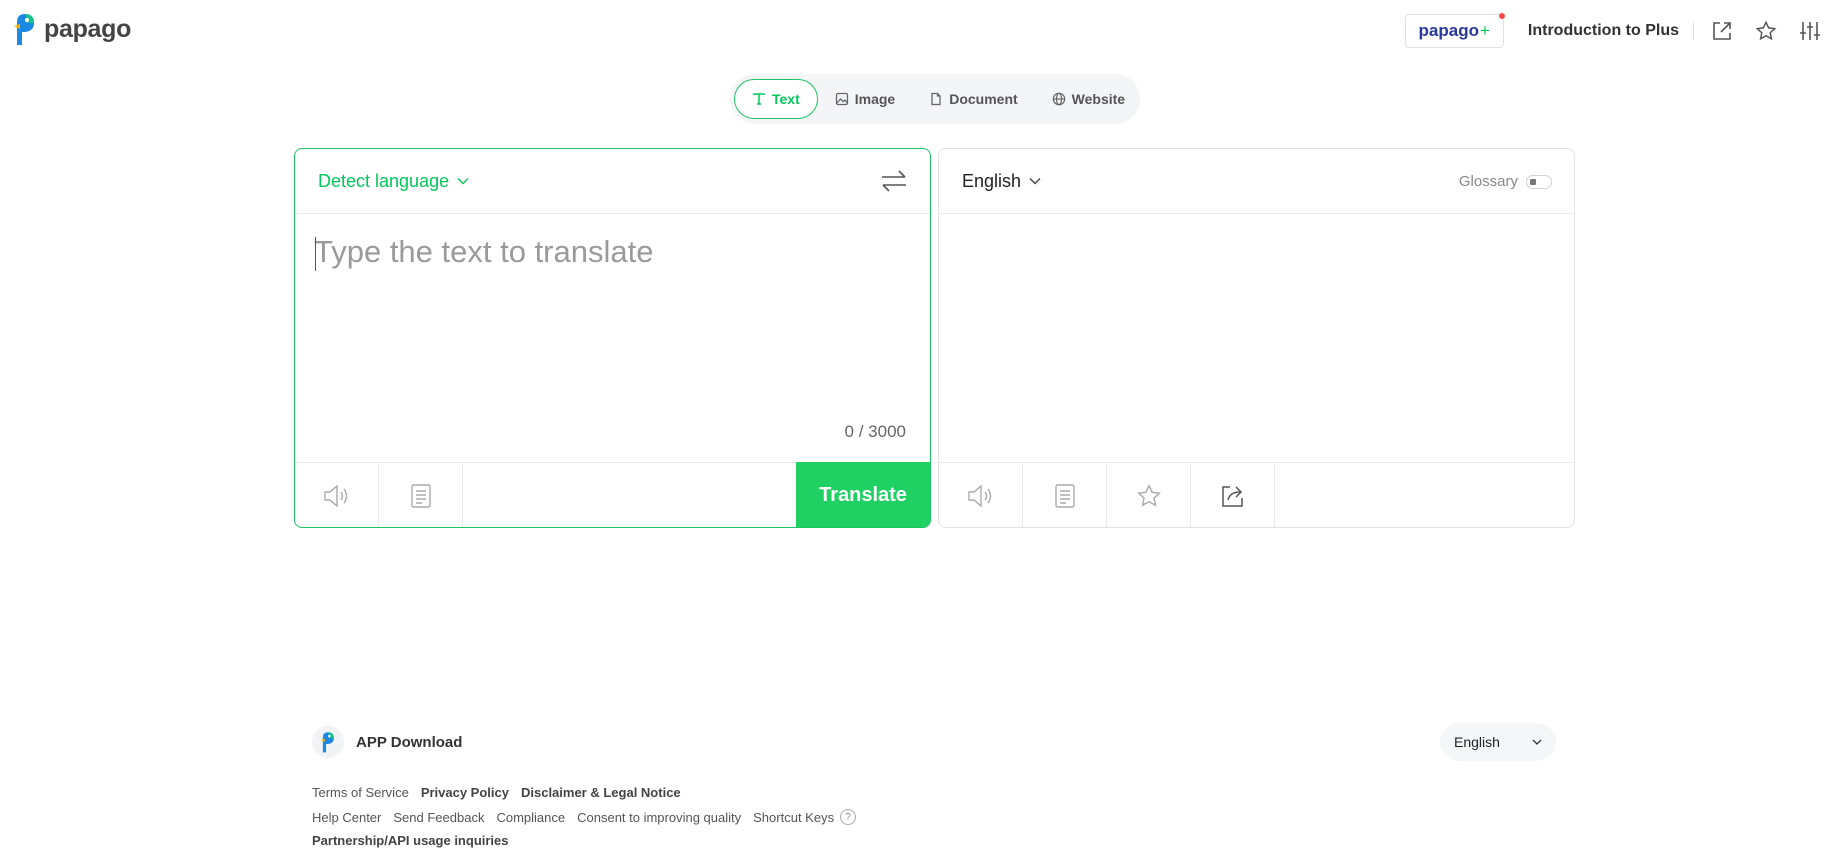 The image size is (1828, 867). I want to click on introduction-to-plus-link: Introduction to Plus, so click(1603, 31).